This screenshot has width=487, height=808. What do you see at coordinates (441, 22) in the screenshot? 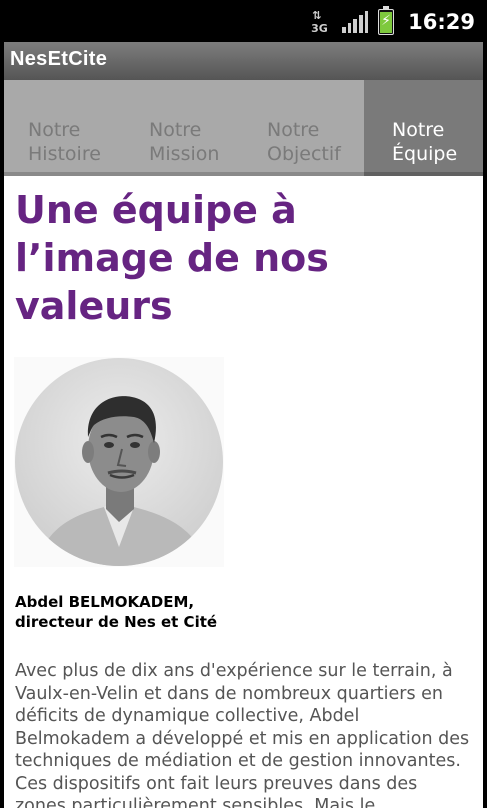
I see `status-clock: 16:29` at bounding box center [441, 22].